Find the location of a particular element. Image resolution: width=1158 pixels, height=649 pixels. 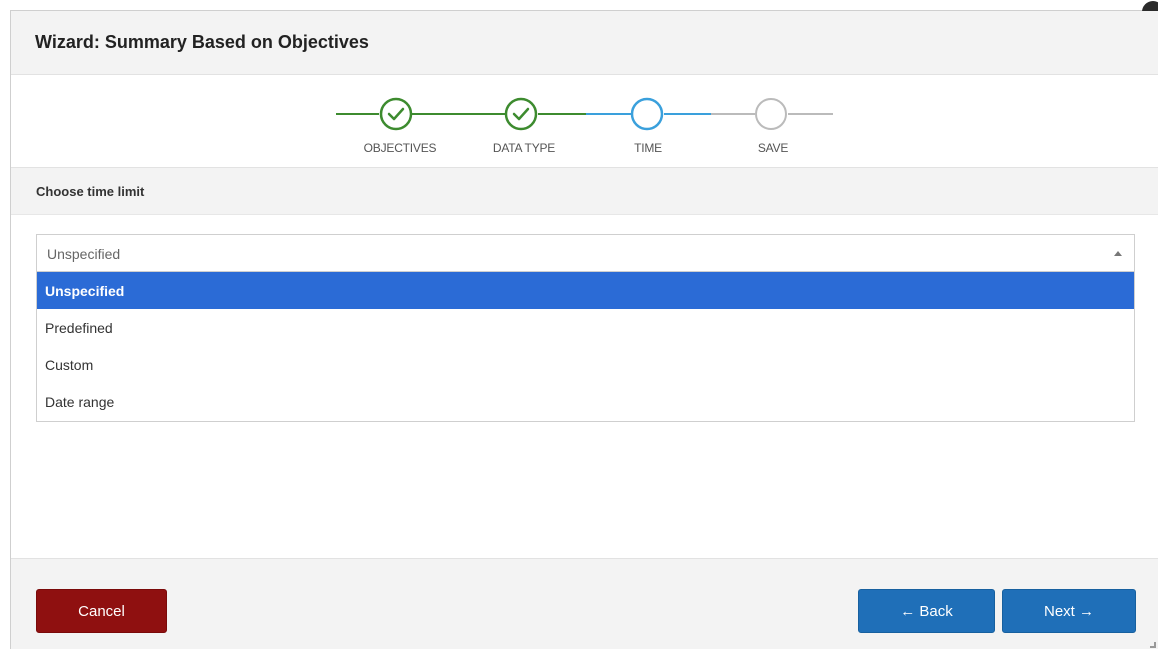

step-label-time: TIME is located at coordinates (648, 148).